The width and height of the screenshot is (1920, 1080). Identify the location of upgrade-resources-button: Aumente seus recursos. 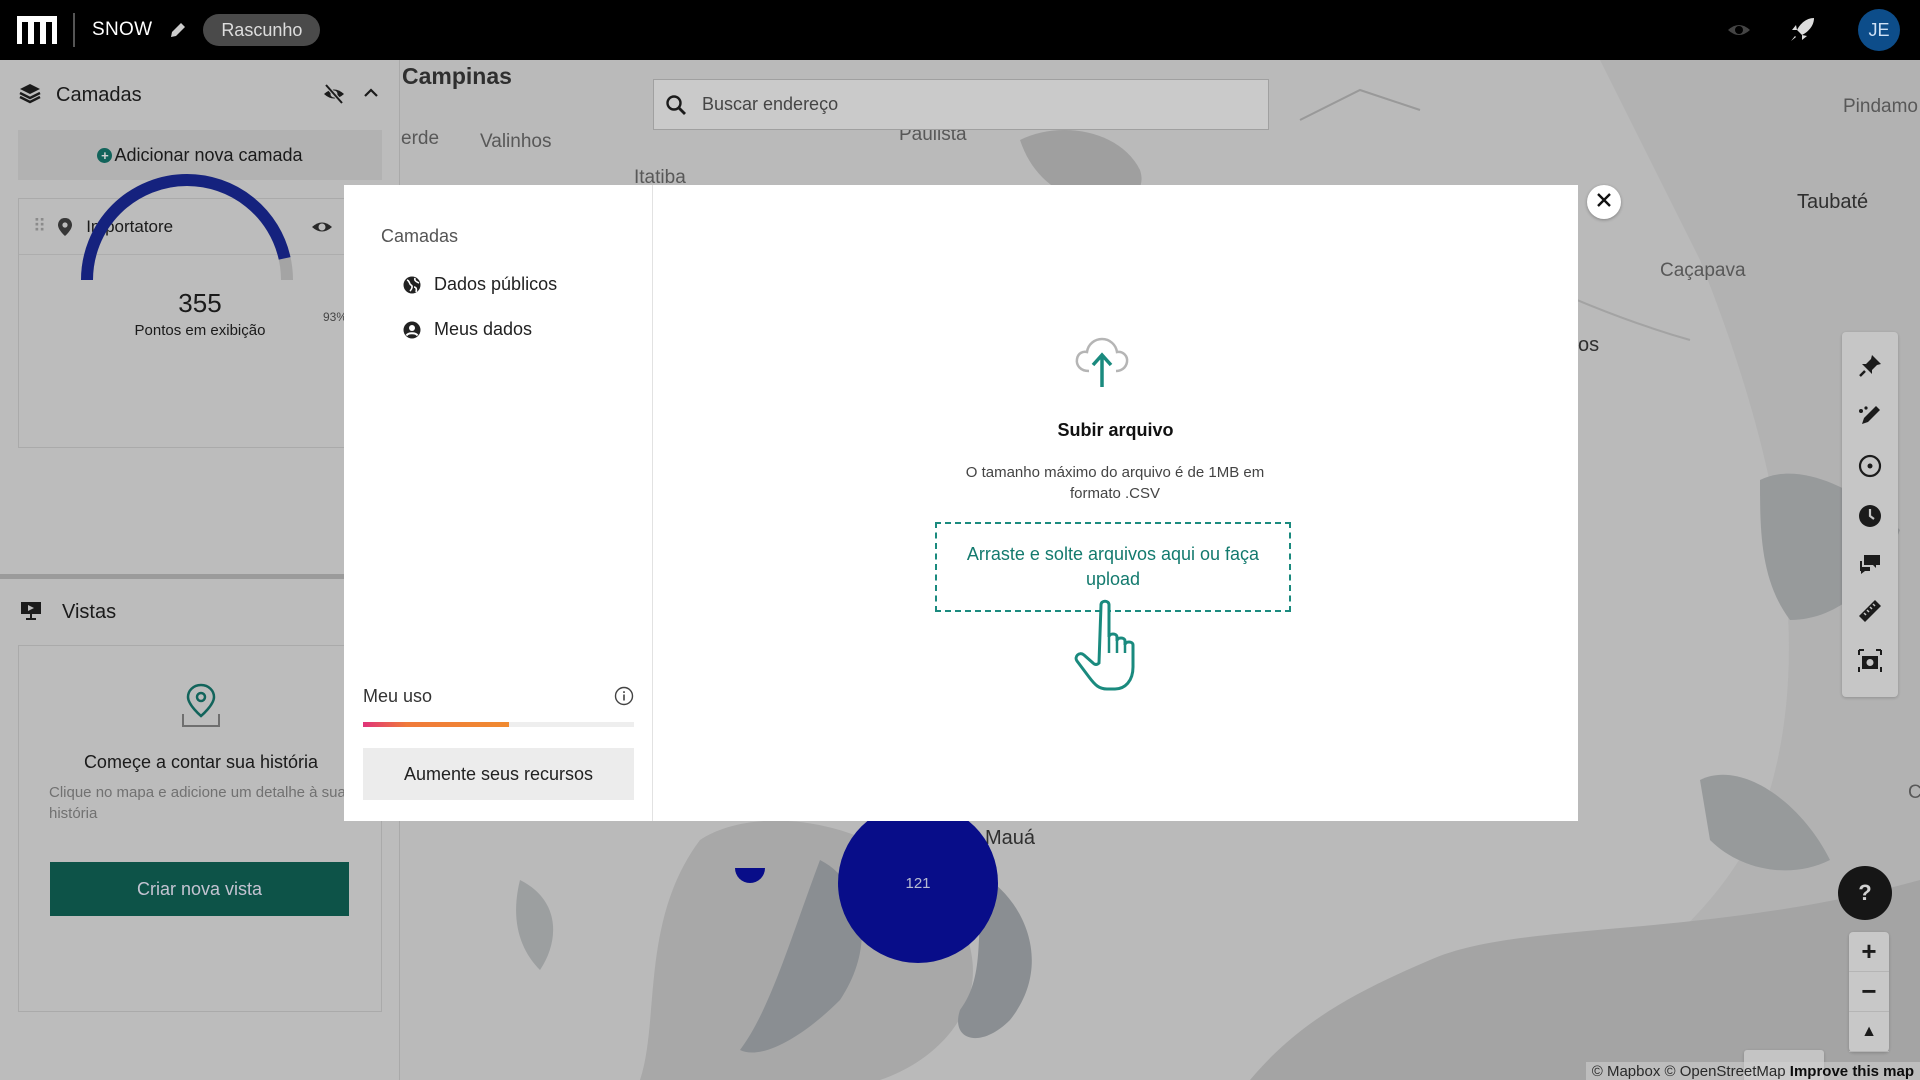
(498, 774).